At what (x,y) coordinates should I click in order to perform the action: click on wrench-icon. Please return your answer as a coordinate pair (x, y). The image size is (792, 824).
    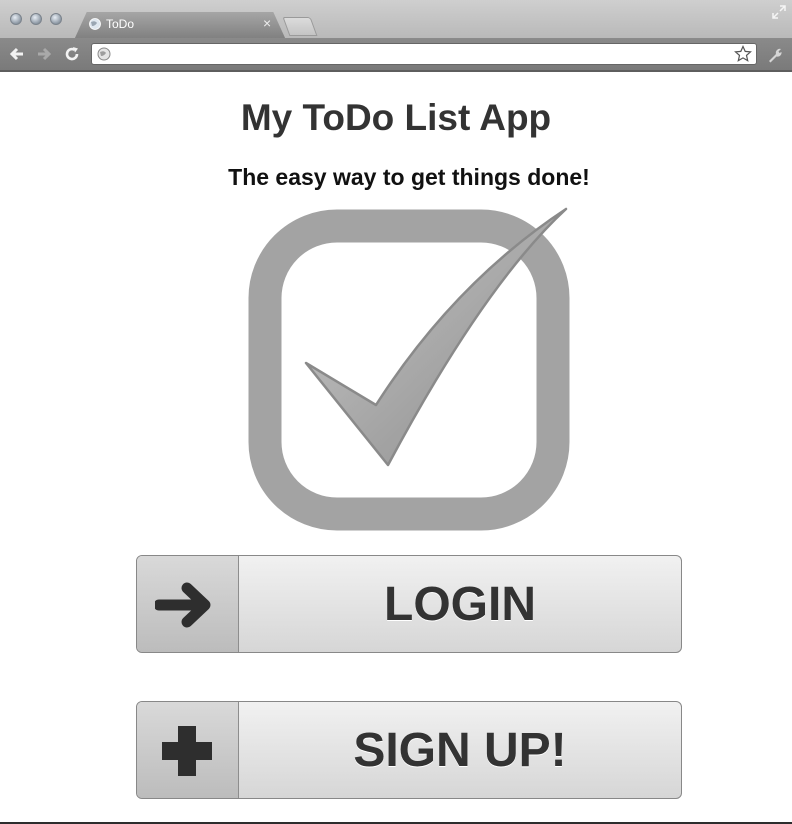
    Looking at the image, I should click on (775, 55).